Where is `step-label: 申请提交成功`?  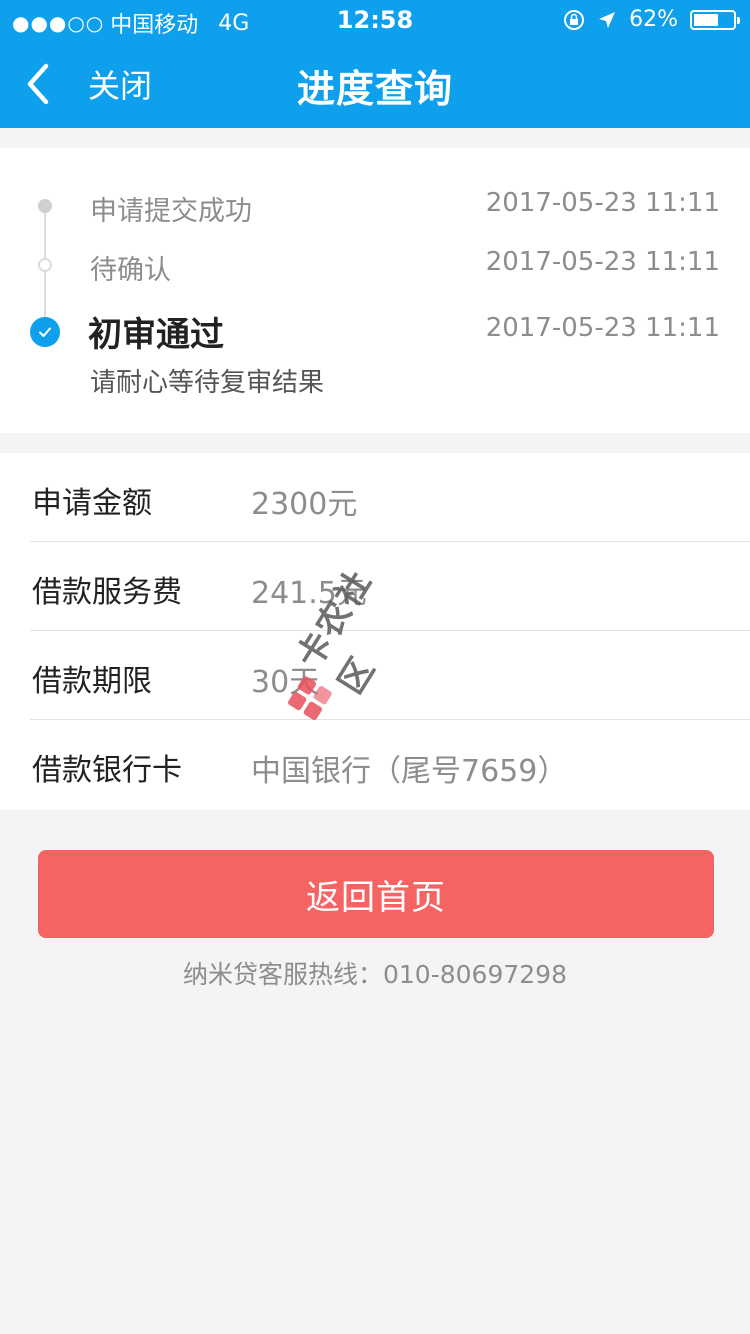 step-label: 申请提交成功 is located at coordinates (171, 211).